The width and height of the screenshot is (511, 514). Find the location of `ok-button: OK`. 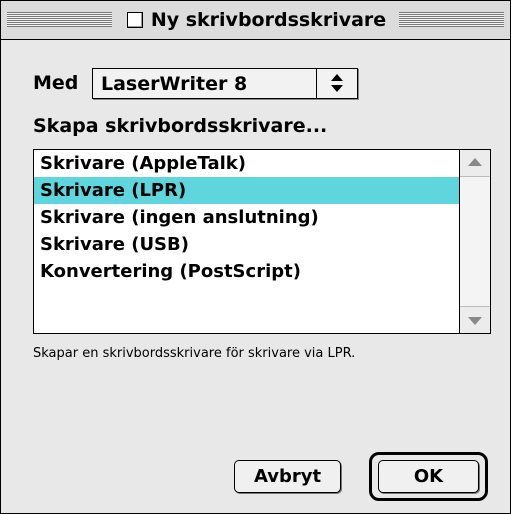

ok-button: OK is located at coordinates (428, 476).